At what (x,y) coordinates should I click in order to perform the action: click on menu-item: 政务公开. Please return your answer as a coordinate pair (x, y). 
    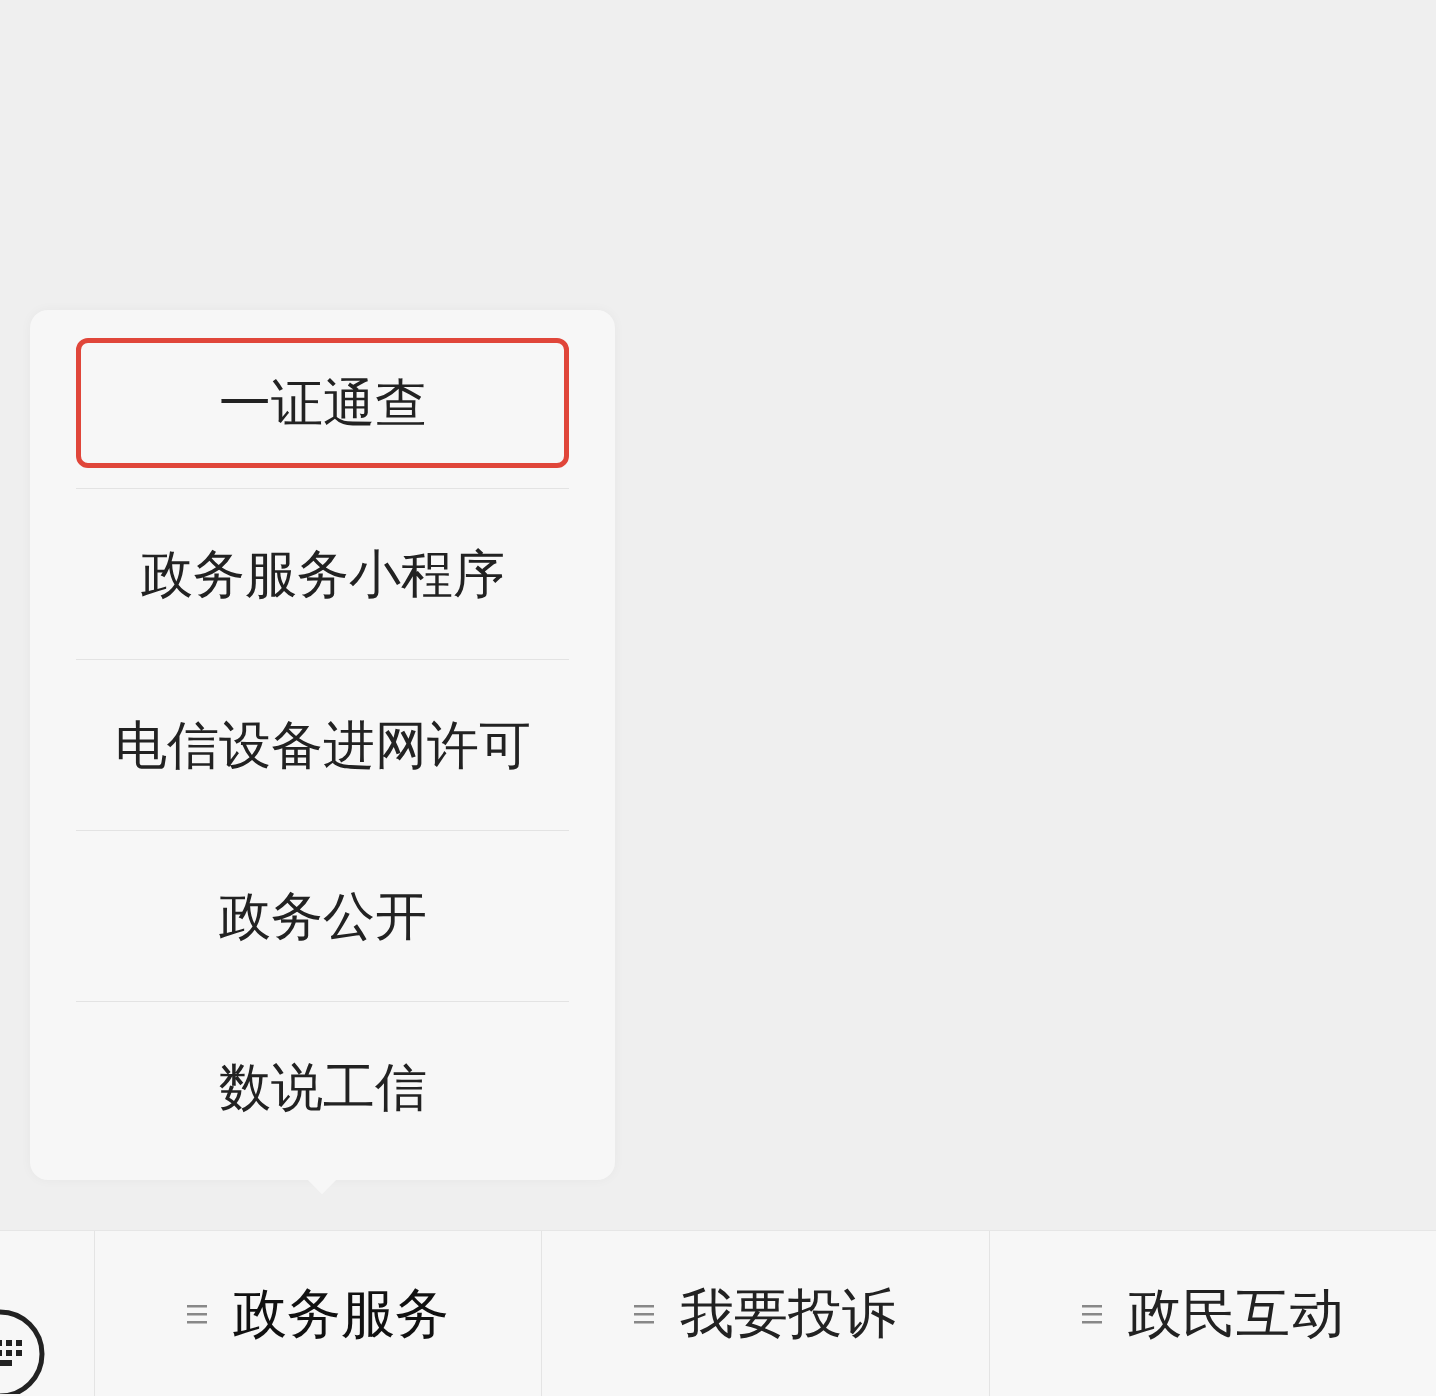
    Looking at the image, I should click on (322, 916).